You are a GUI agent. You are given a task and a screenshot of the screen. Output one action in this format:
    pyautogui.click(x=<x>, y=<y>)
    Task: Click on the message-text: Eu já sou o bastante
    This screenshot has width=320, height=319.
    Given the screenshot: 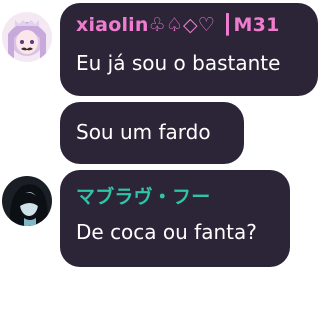 What is the action you would take?
    pyautogui.click(x=178, y=63)
    